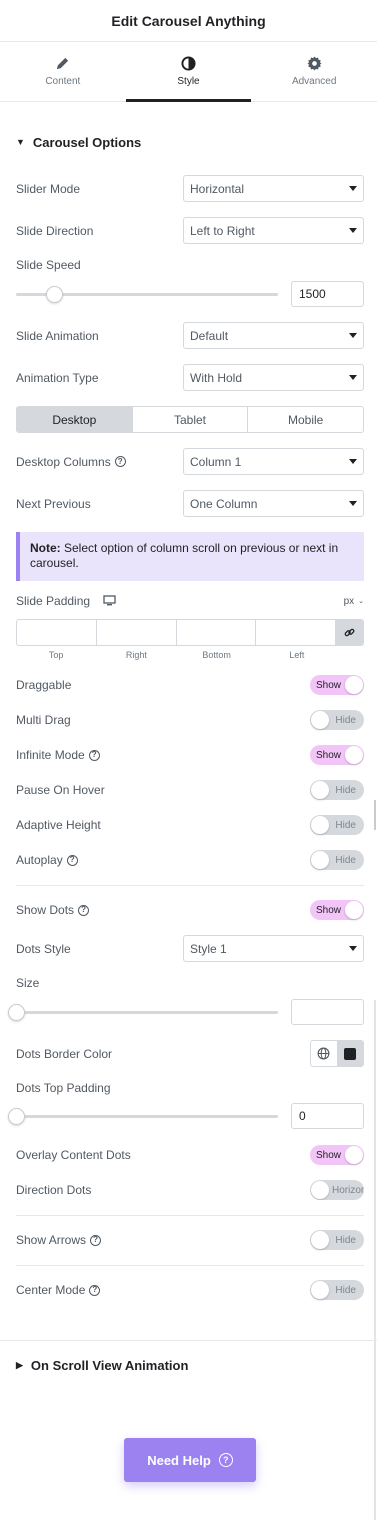 The width and height of the screenshot is (377, 1530). I want to click on device-mobile-button: Mobile, so click(305, 419).